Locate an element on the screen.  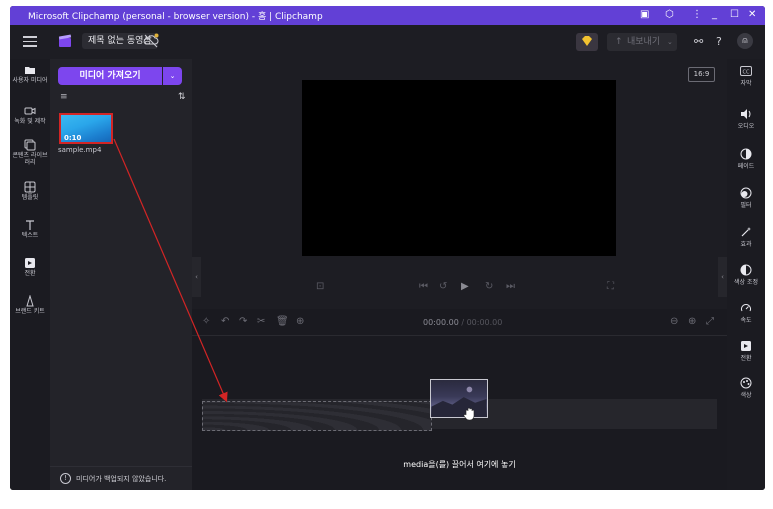
right-item-transitions: 전환 is located at coordinates (746, 351).